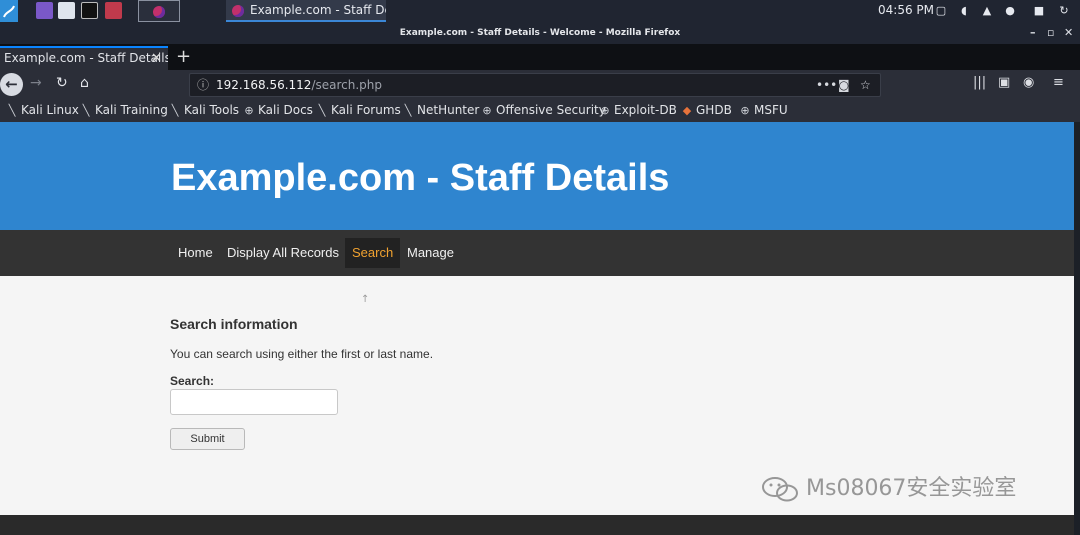 Image resolution: width=1080 pixels, height=535 pixels. What do you see at coordinates (9, 11) in the screenshot?
I see `kali-menu-icon` at bounding box center [9, 11].